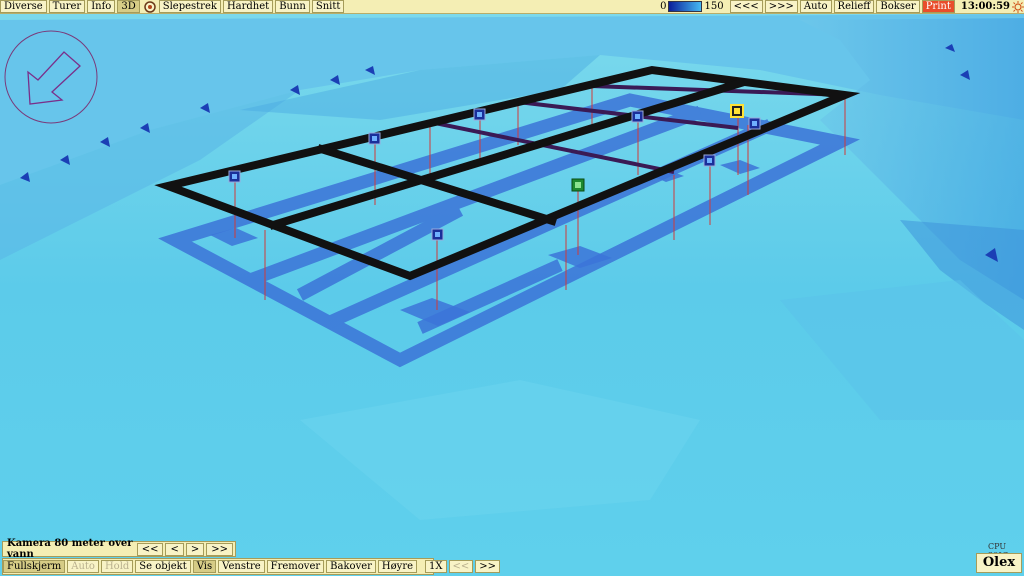 Image resolution: width=1024 pixels, height=576 pixels. What do you see at coordinates (292, 6) in the screenshot?
I see `menu-bunn: Bunn` at bounding box center [292, 6].